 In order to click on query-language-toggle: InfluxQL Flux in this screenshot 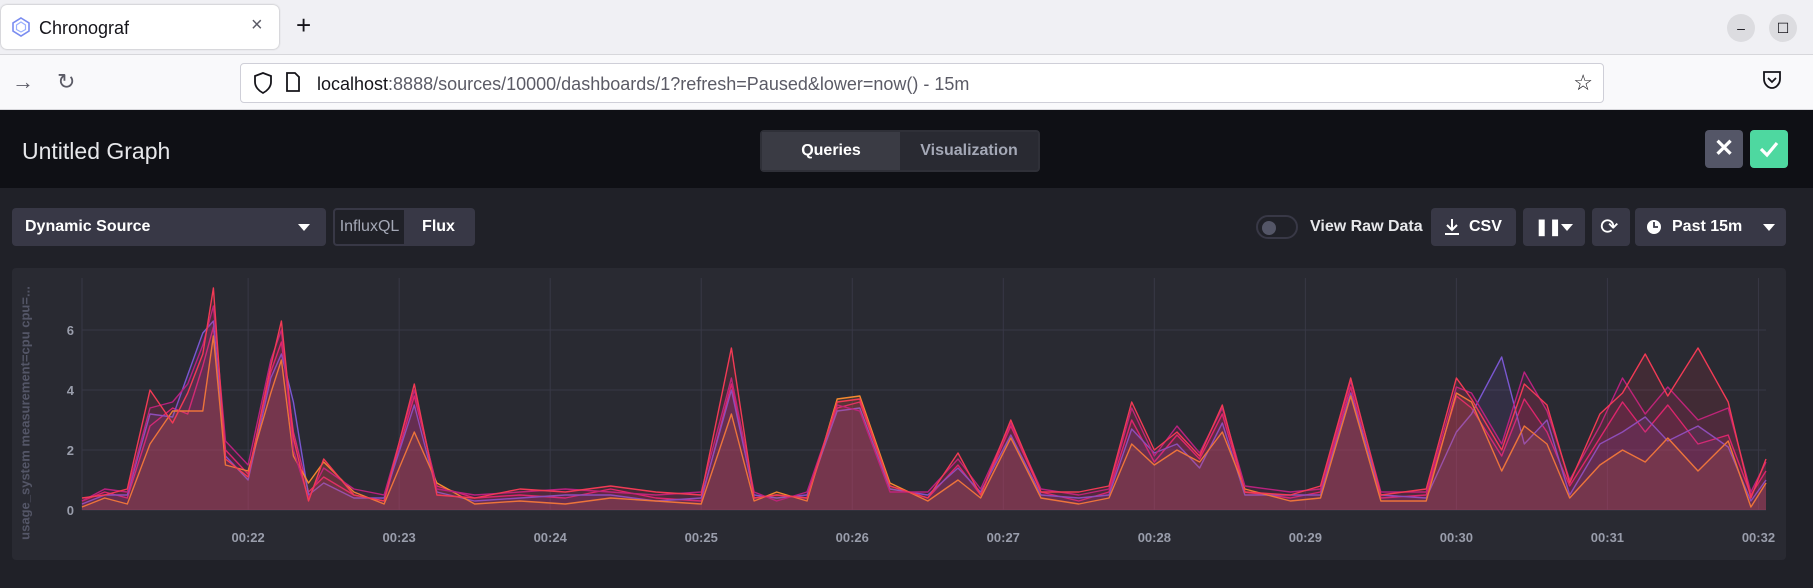, I will do `click(404, 227)`.